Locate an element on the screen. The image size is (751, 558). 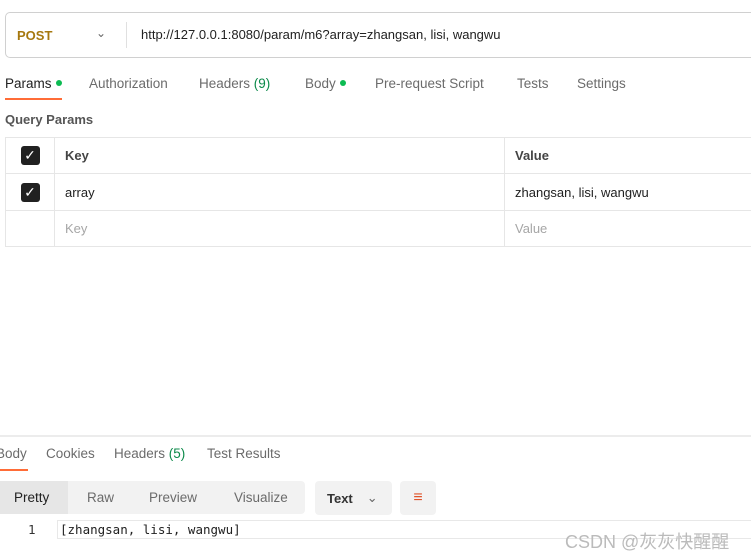
table-row: ✓ array zhangsan, lisi, wangwu is located at coordinates (378, 192).